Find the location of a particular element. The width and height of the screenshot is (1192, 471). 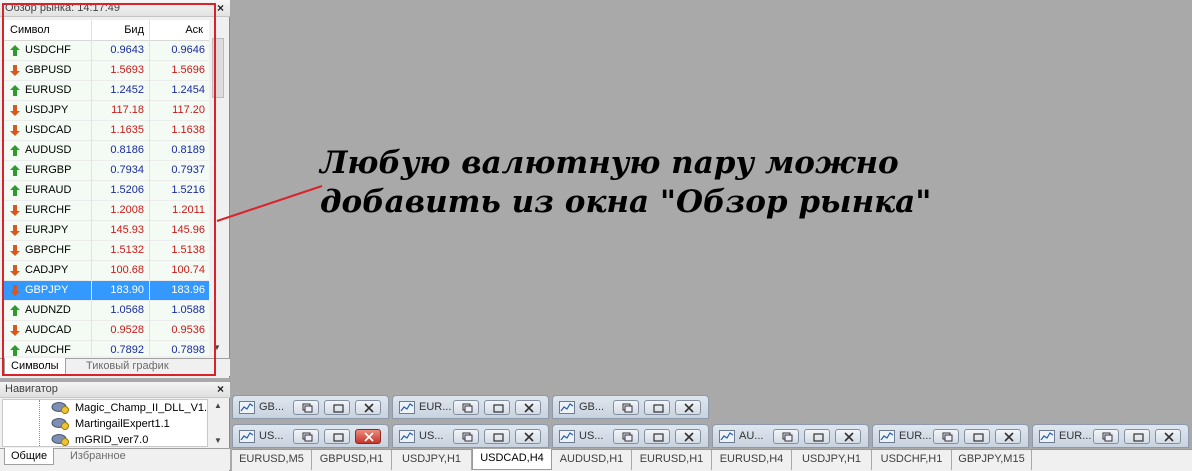

scrollbar-thumb is located at coordinates (218, 68).